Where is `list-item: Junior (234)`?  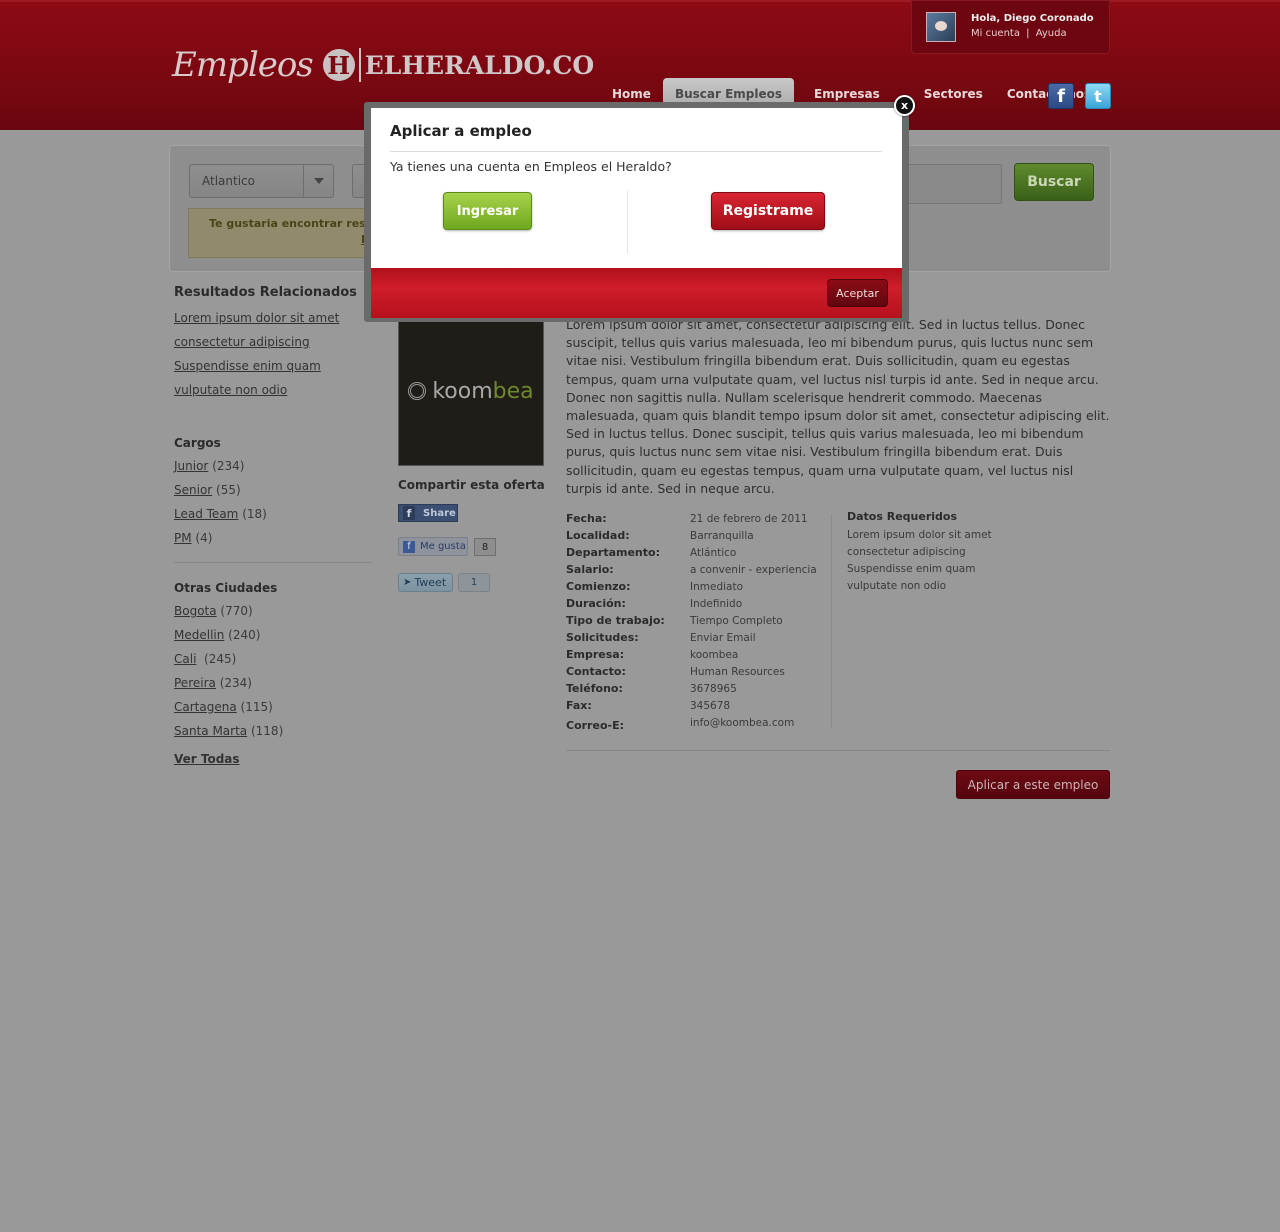 list-item: Junior (234) is located at coordinates (273, 466).